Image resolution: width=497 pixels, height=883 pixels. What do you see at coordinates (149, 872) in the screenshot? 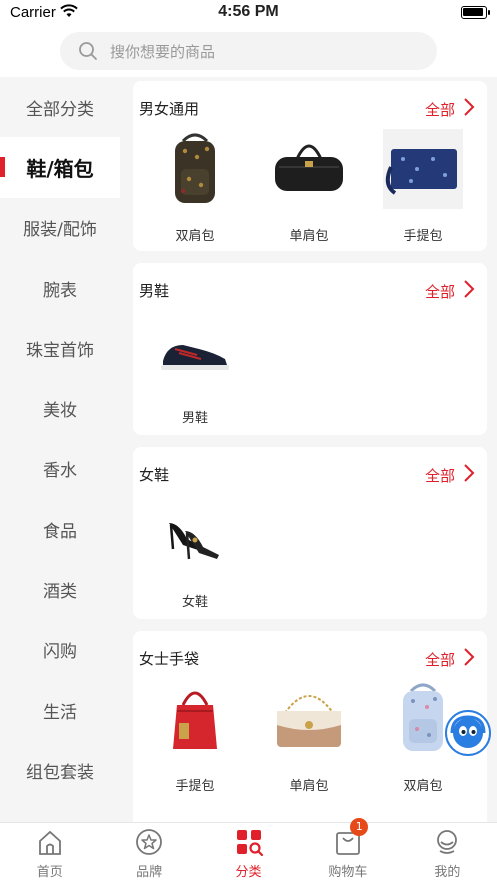
I see `tab-label: 品牌` at bounding box center [149, 872].